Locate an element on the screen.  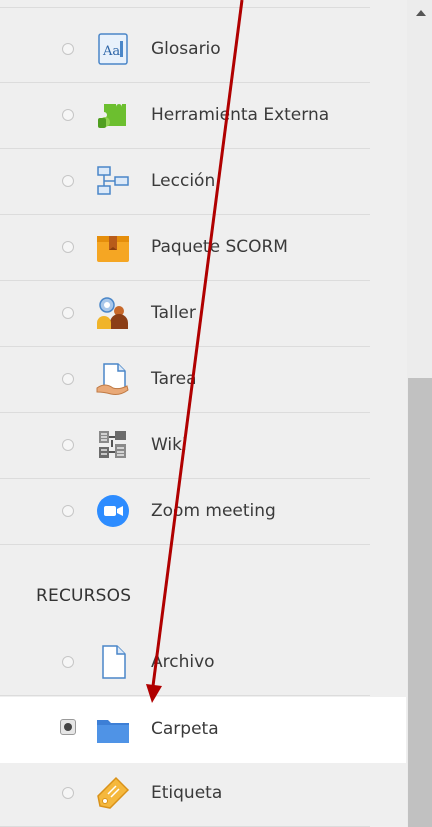
option-etiqueta: Etiqueta is located at coordinates (185, 794).